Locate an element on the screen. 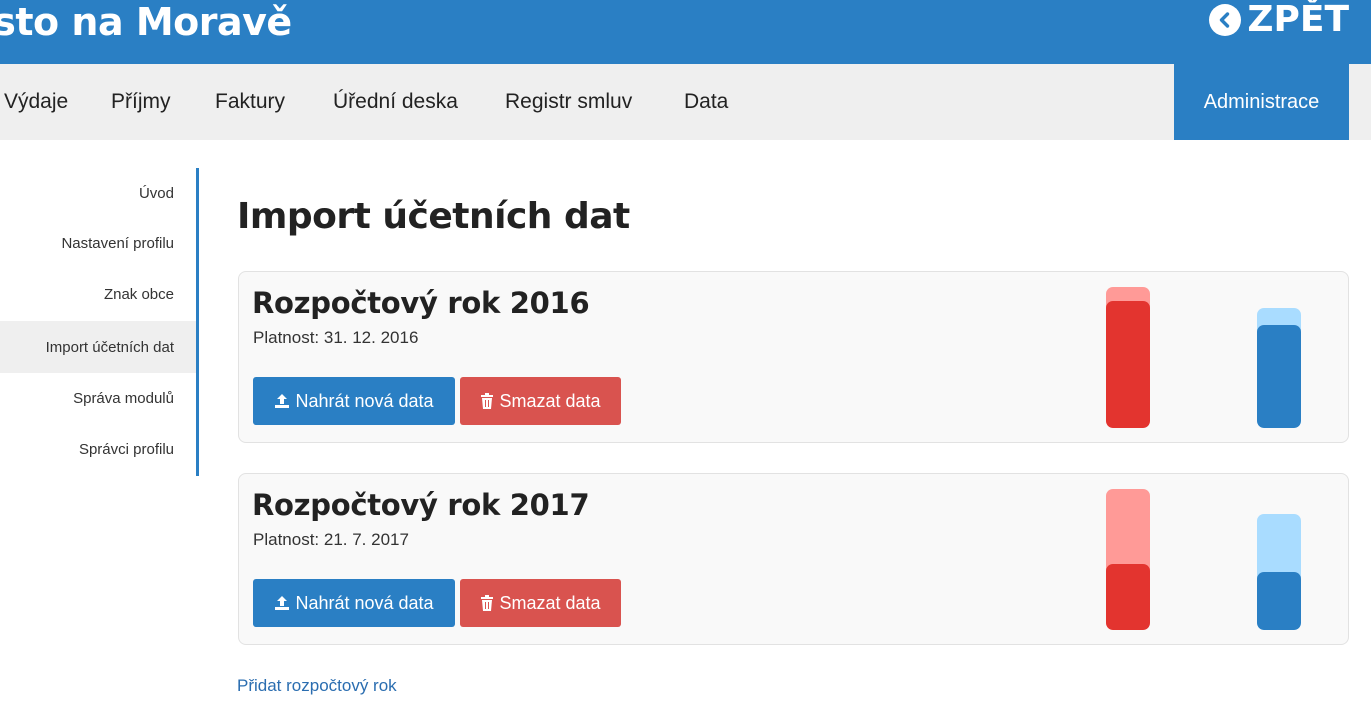 The image size is (1371, 704). budget-year-title: Rozpočtový rok 2016 is located at coordinates (421, 303).